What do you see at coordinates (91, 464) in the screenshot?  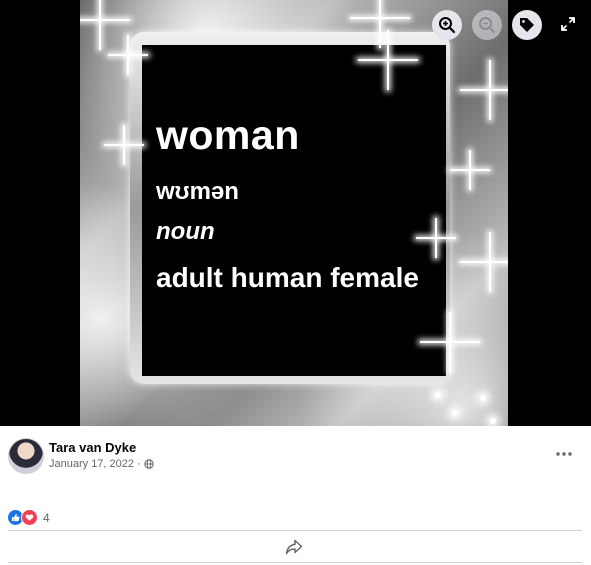 I see `post-date: January 17, 2022` at bounding box center [91, 464].